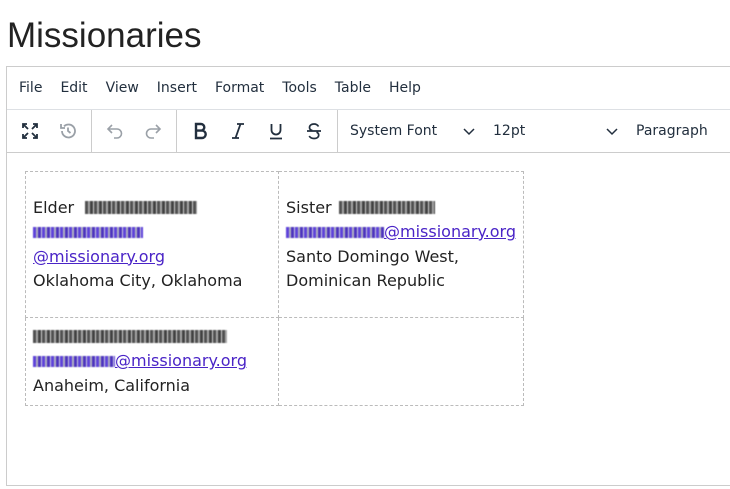 The image size is (730, 489). I want to click on italic-button, so click(238, 131).